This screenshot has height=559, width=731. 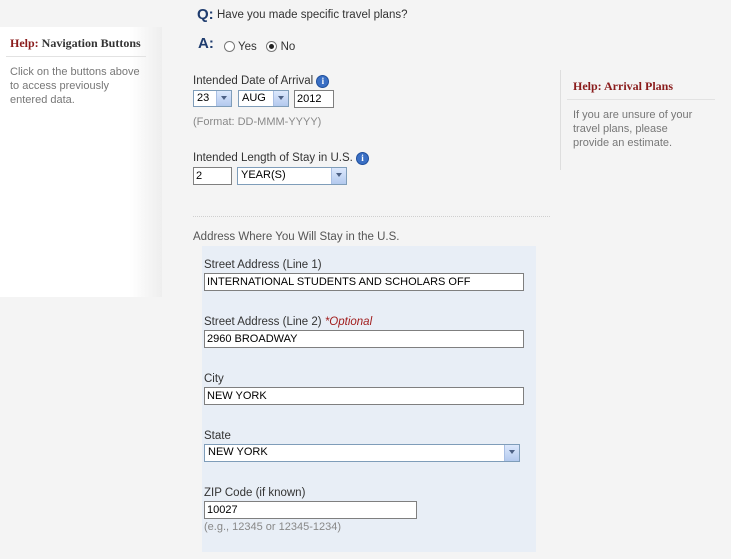 I want to click on zip-input: 10027, so click(x=310, y=510).